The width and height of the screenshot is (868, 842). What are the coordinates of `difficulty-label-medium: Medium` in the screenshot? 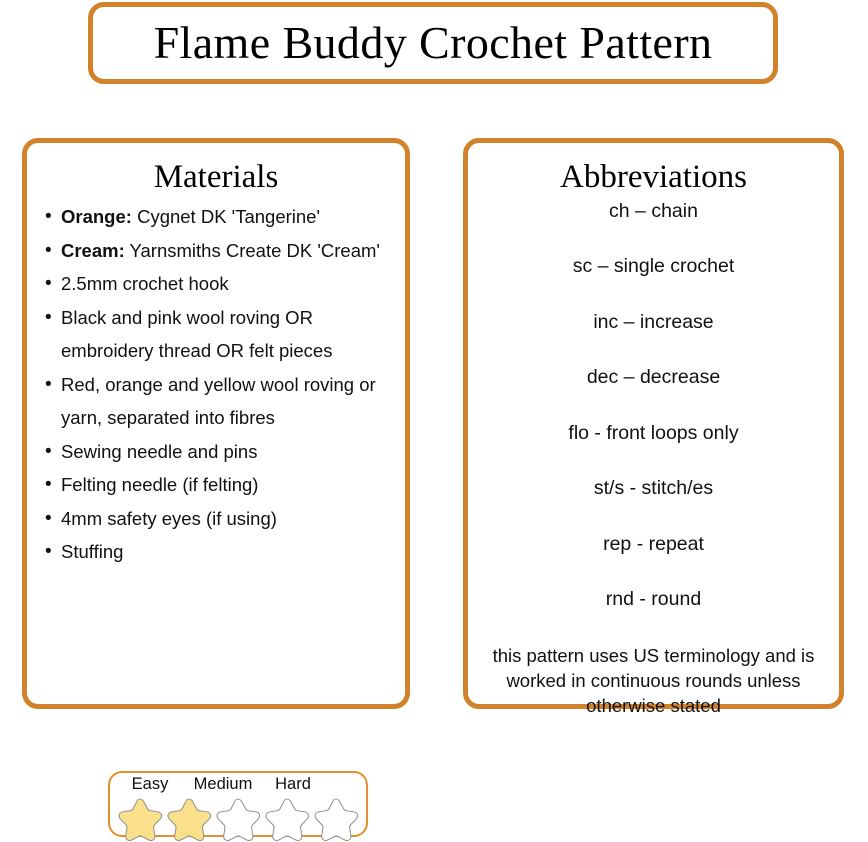 It's located at (223, 784).